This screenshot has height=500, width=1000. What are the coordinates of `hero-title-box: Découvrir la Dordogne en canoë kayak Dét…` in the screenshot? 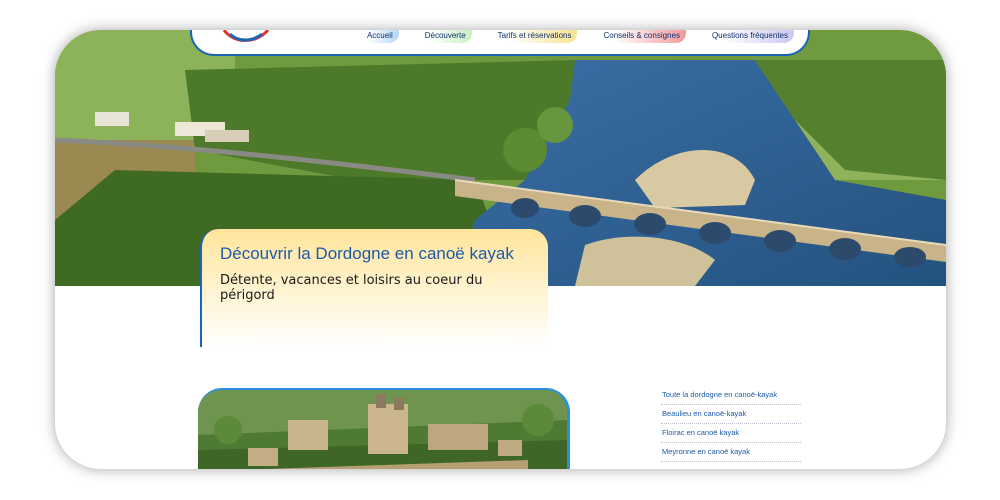 It's located at (374, 288).